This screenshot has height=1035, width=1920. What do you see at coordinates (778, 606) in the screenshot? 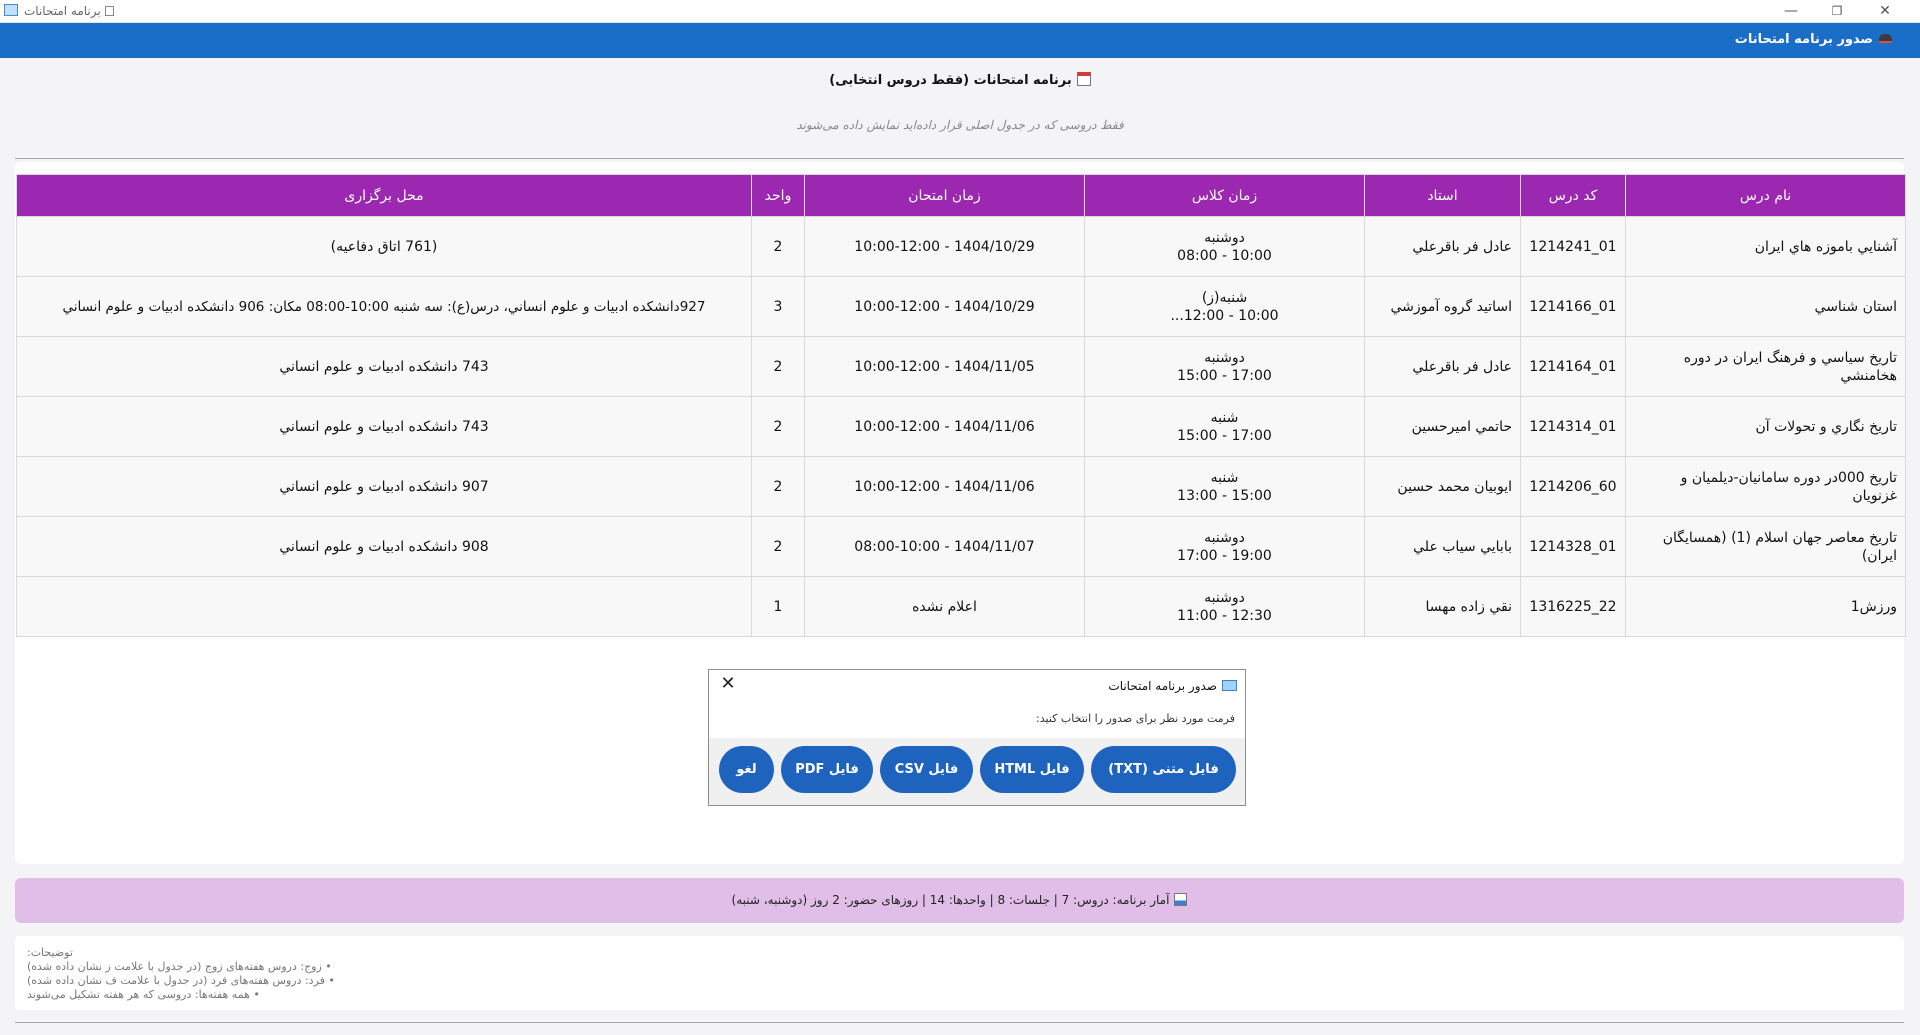
I see `cell-units: 1` at bounding box center [778, 606].